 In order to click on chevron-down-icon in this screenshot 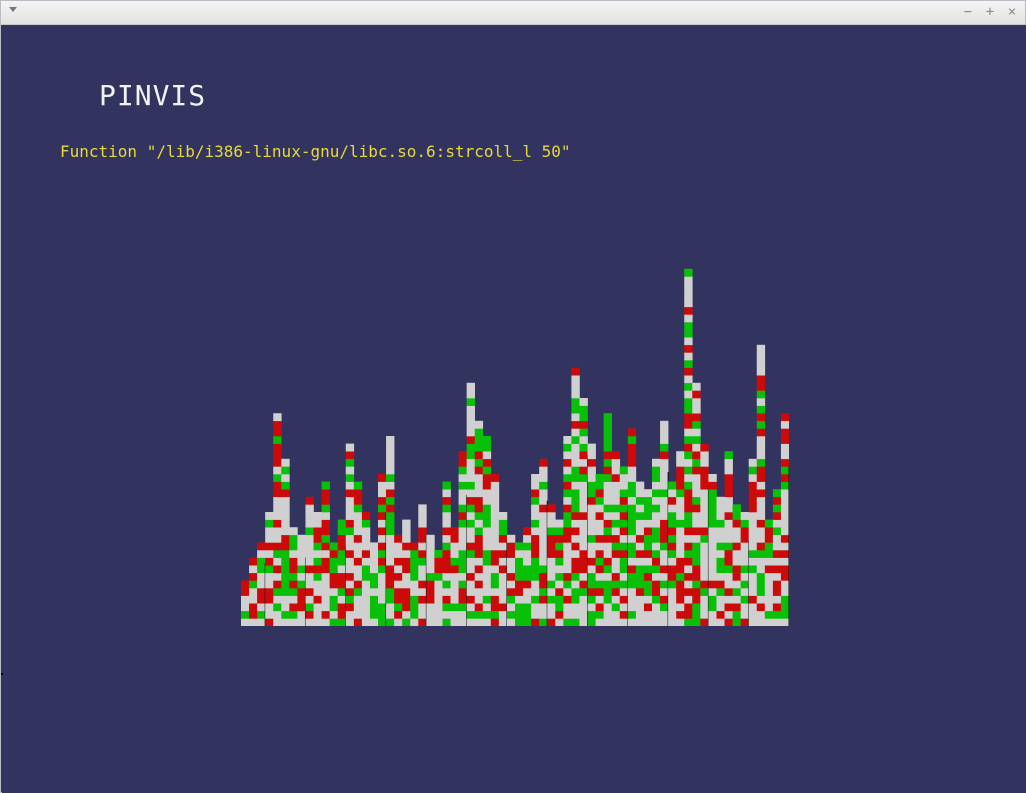, I will do `click(13, 9)`.